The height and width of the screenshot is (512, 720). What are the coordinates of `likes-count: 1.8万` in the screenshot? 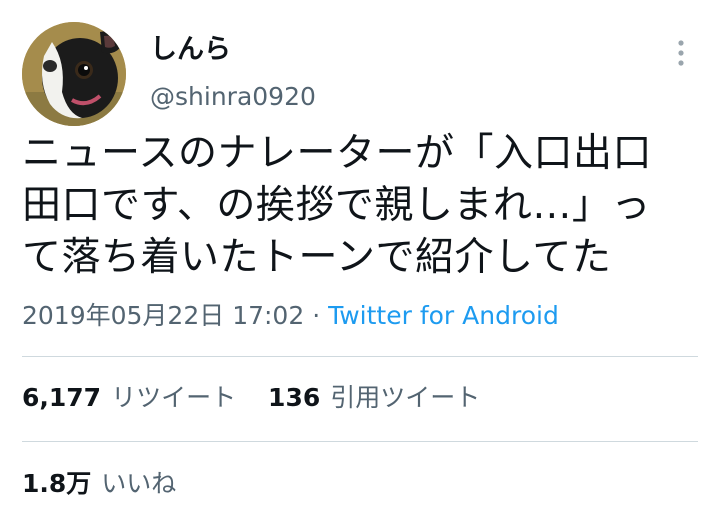 It's located at (57, 483).